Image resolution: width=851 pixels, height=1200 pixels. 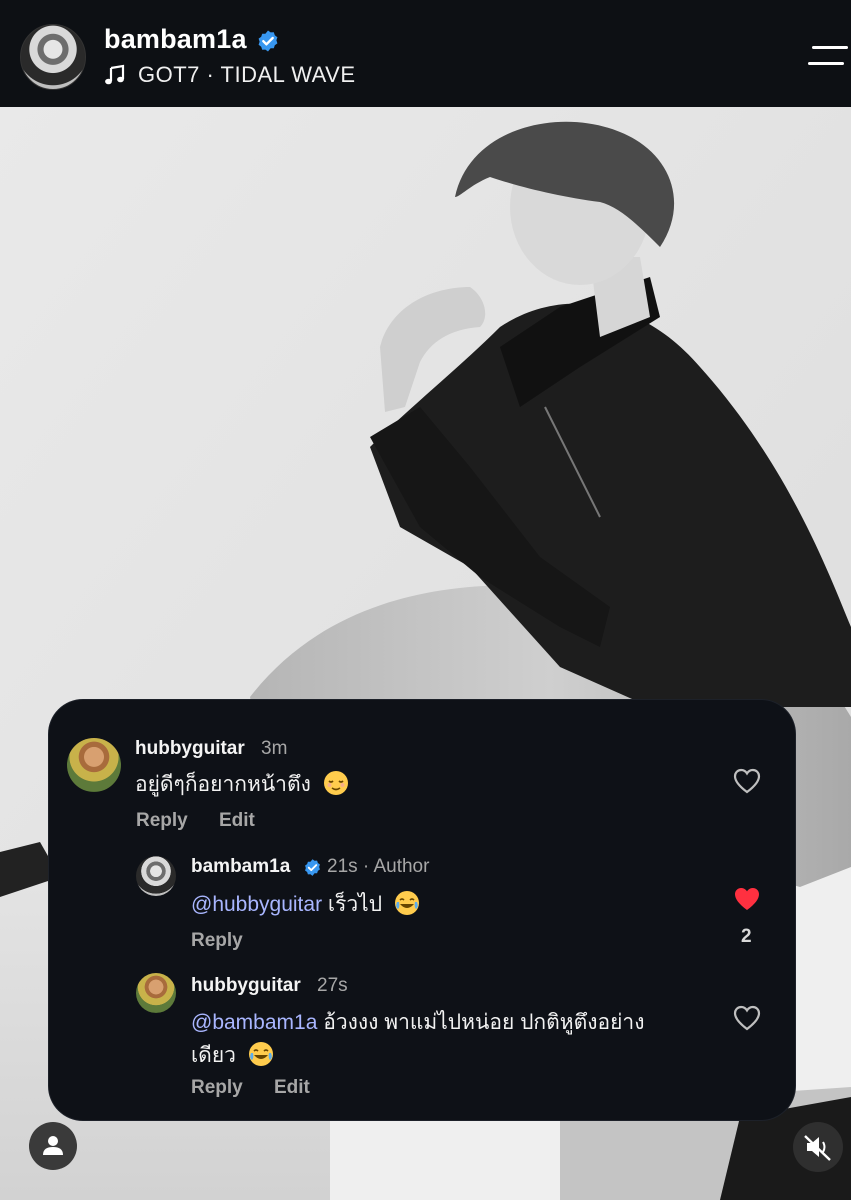 I want to click on comment-body: อยู่ดีๆก็อยากหน้าตึง, so click(x=223, y=784).